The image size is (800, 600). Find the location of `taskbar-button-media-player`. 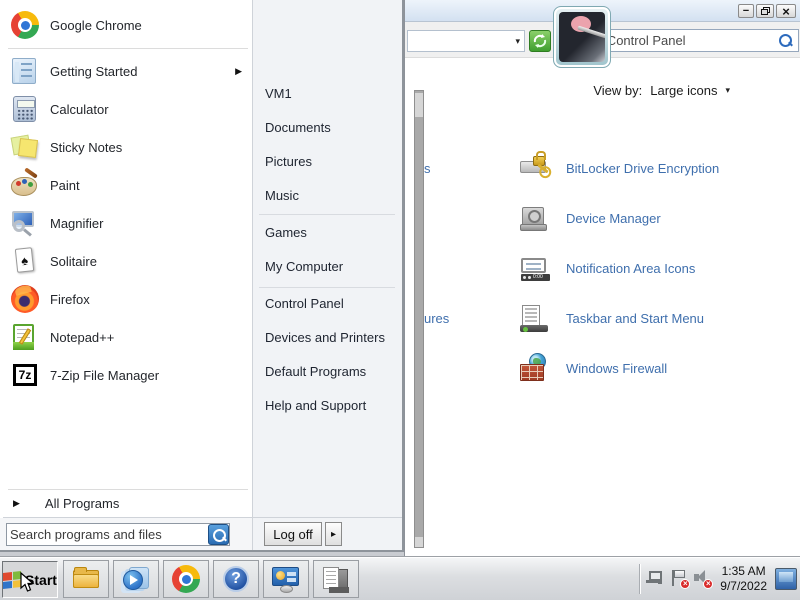

taskbar-button-media-player is located at coordinates (136, 579).